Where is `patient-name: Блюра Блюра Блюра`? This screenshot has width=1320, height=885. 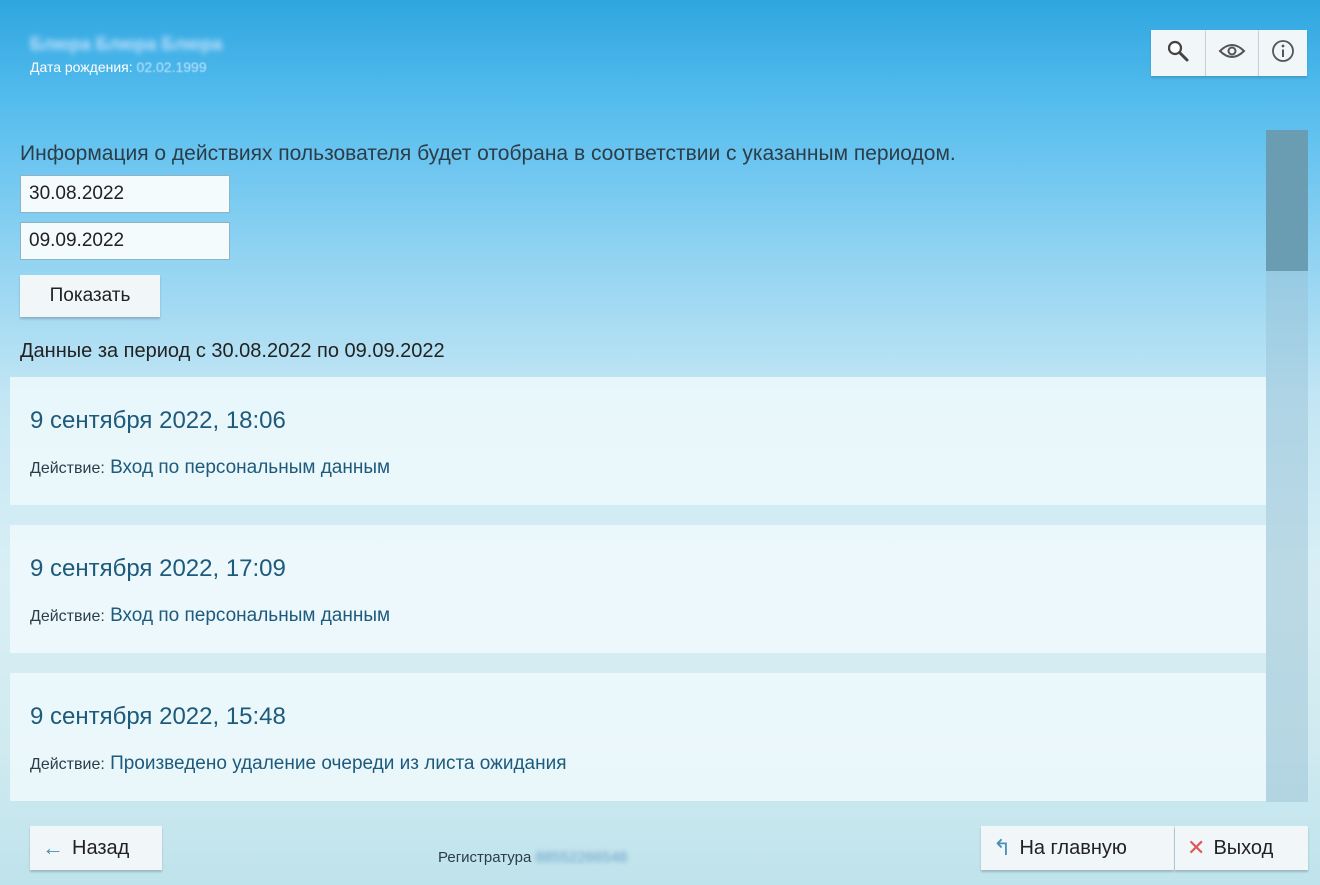 patient-name: Блюра Блюра Блюра is located at coordinates (126, 44).